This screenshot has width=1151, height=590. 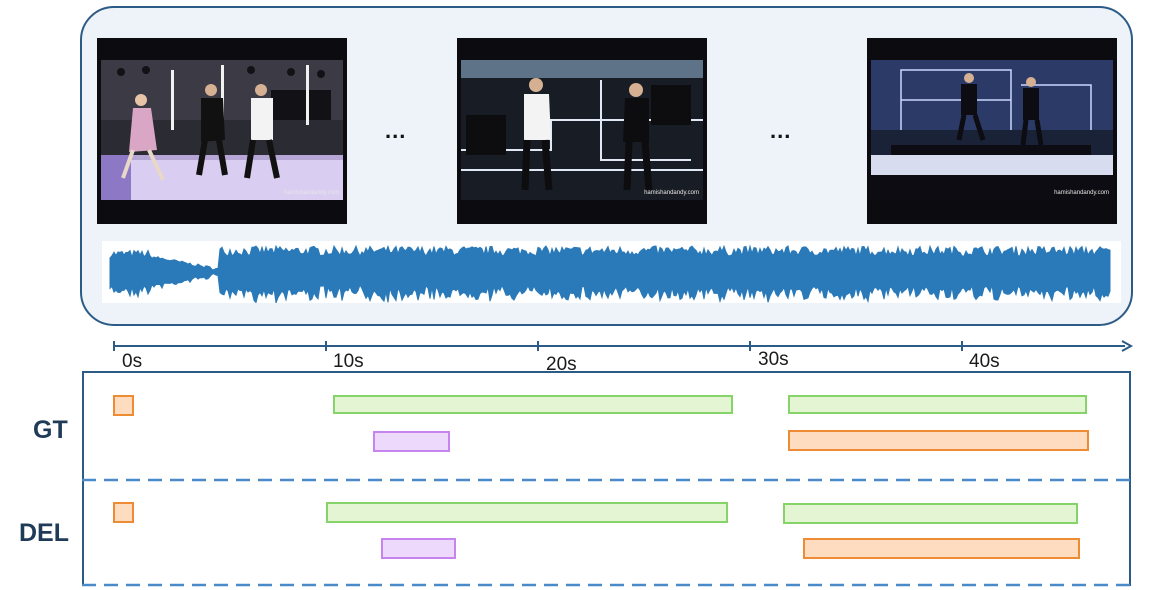 I want to click on gt-segment-orange-end, so click(x=938, y=440).